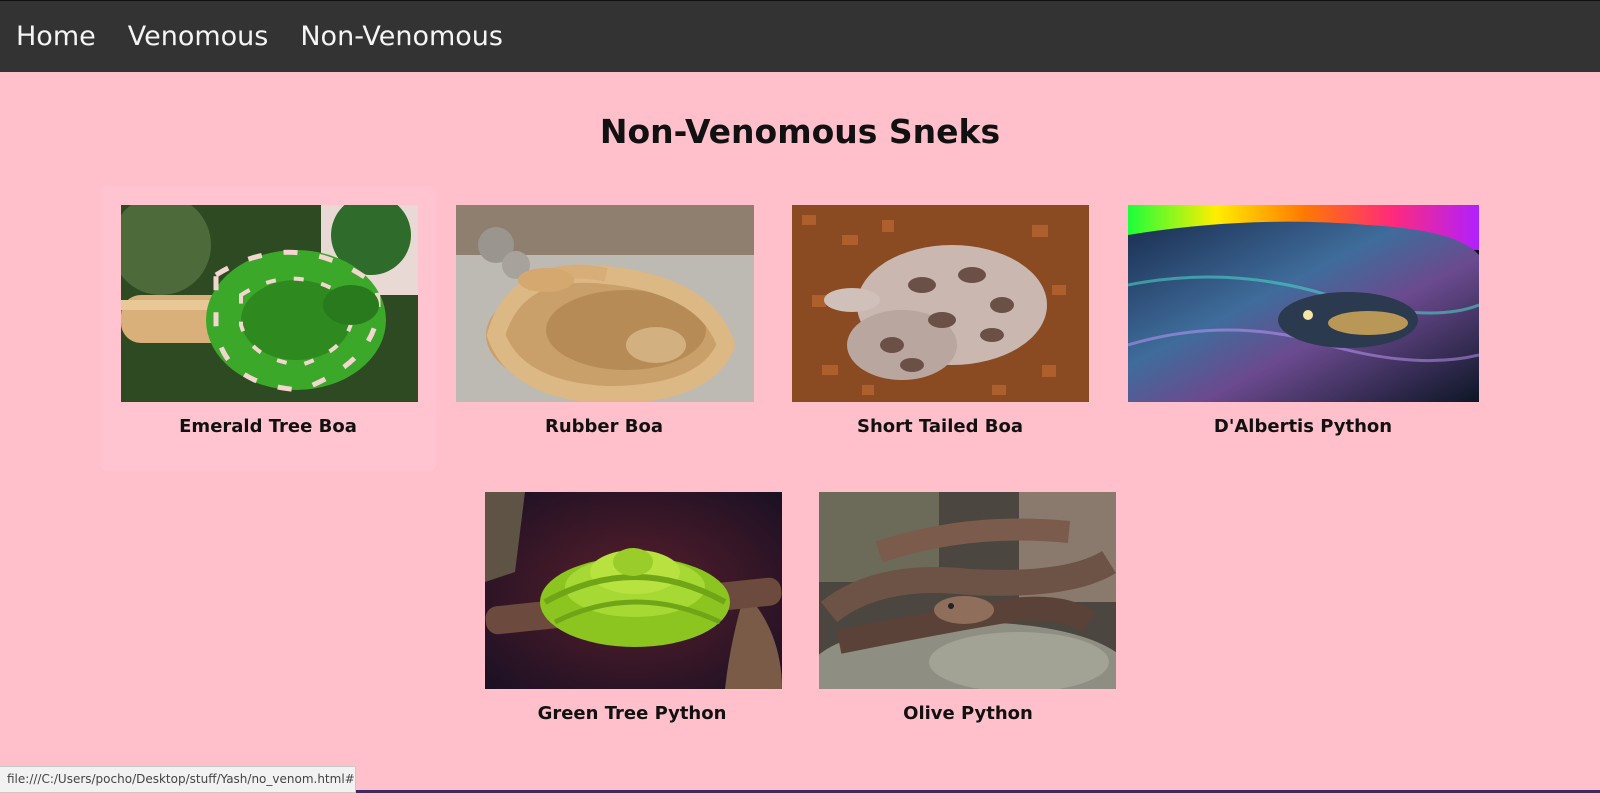  Describe the element at coordinates (968, 713) in the screenshot. I see `snake-name-olive-python: Olive Python` at that location.